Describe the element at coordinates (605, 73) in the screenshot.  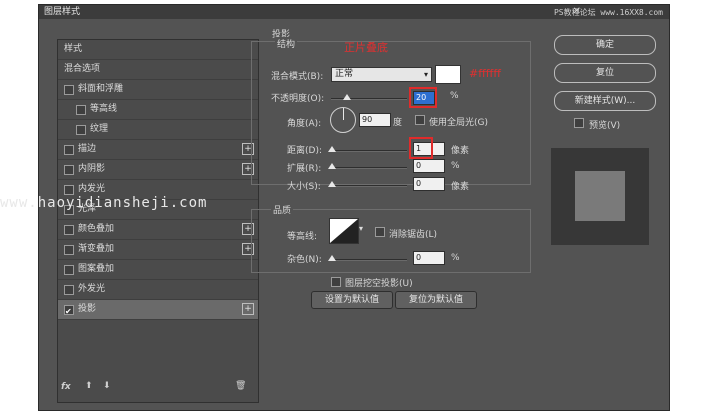
I see `reset-button: 复位` at that location.